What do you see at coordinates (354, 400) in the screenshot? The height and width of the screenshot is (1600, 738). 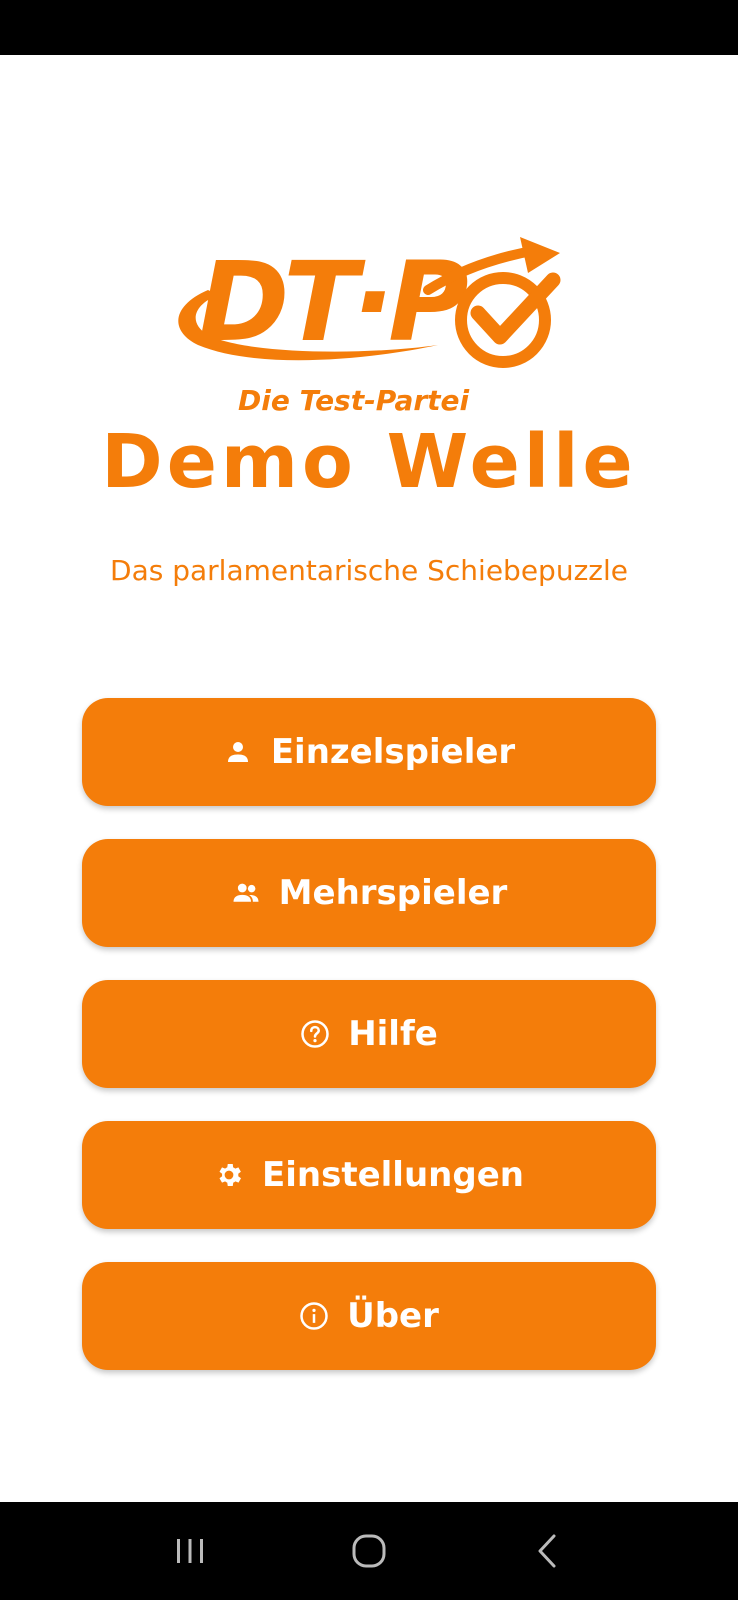 I see `logo-tagline: Die Test-Partei` at bounding box center [354, 400].